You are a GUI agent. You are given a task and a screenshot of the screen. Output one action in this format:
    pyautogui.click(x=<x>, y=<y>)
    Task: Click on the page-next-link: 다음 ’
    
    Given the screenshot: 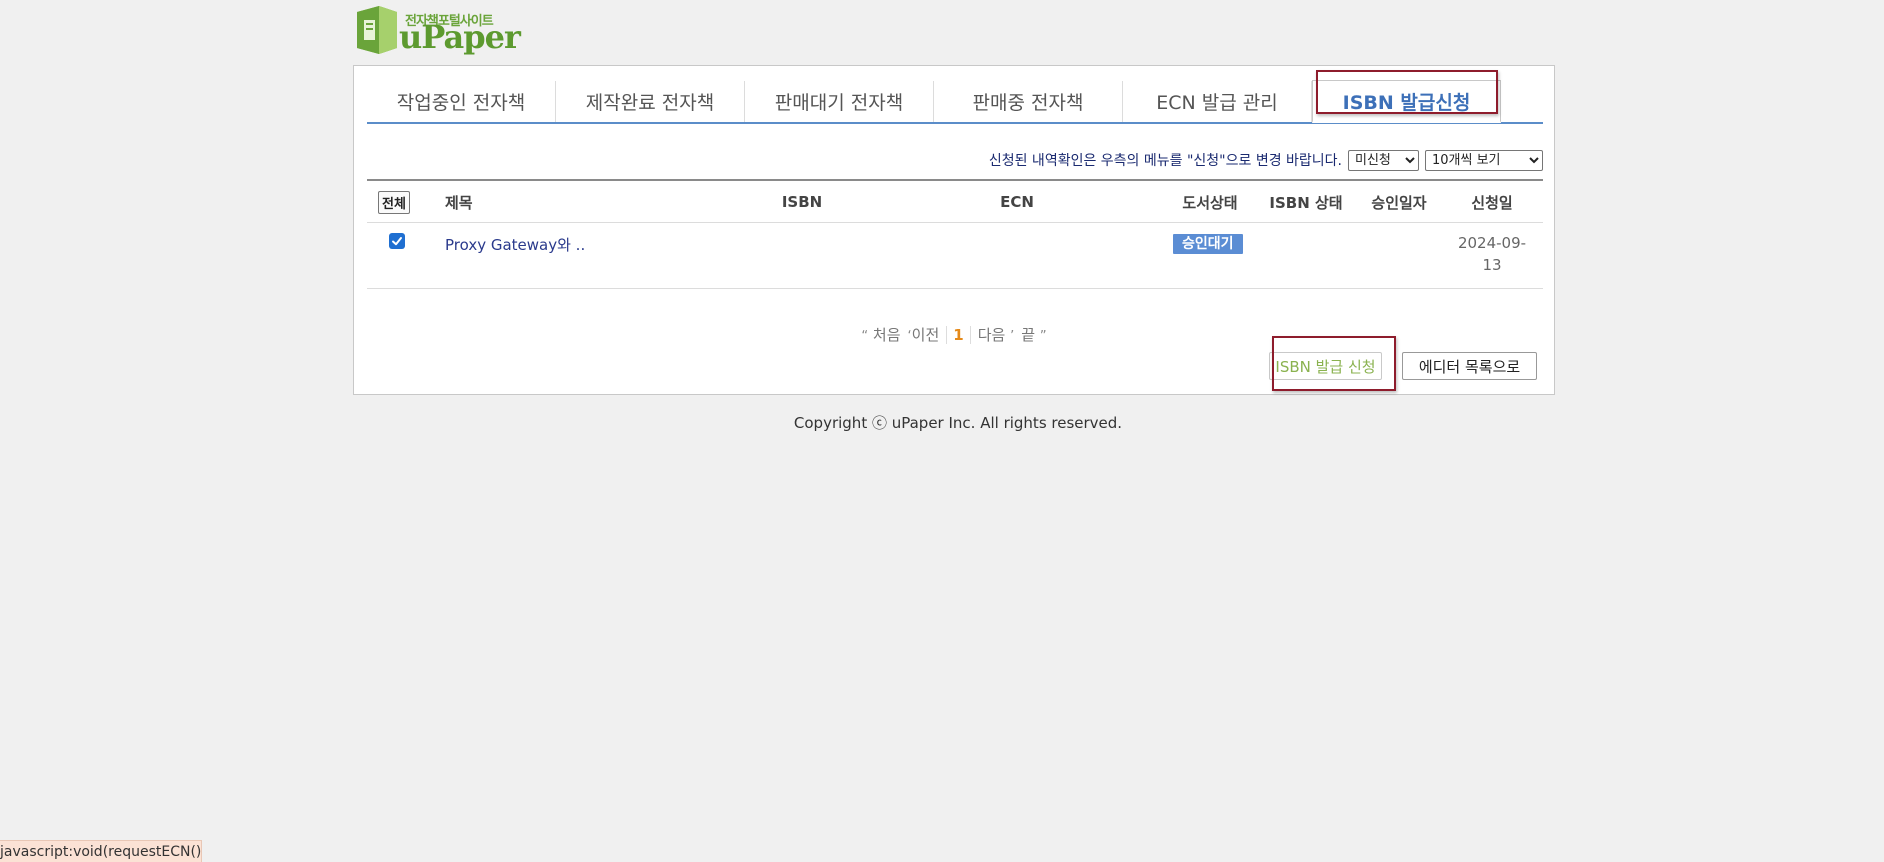 What is the action you would take?
    pyautogui.click(x=996, y=334)
    